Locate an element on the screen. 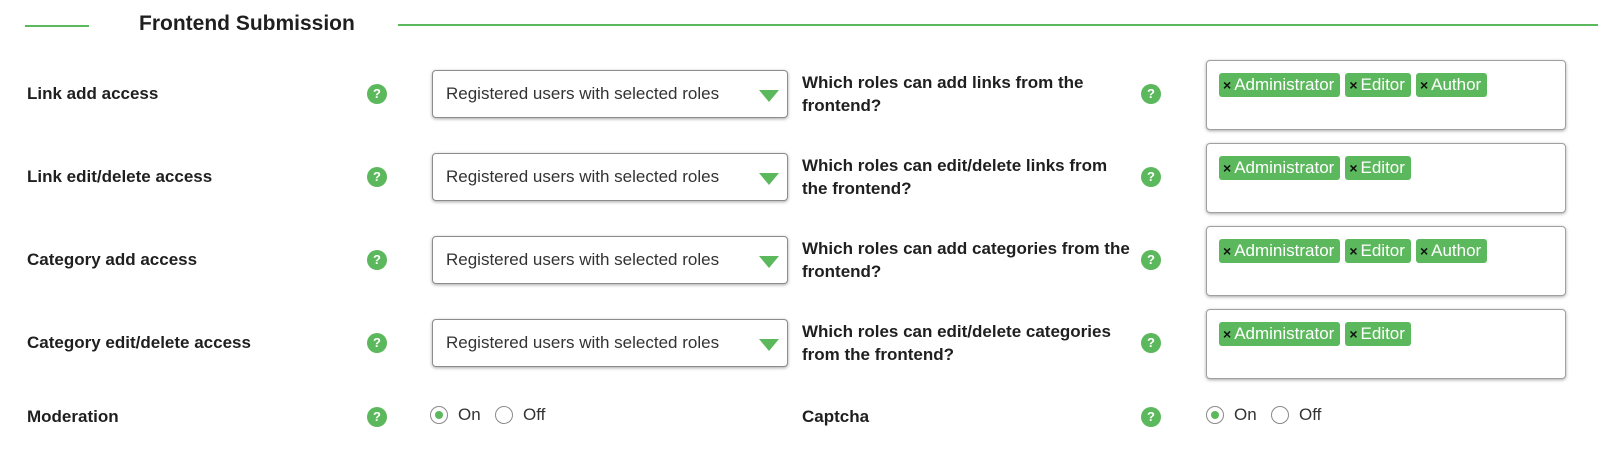 This screenshot has width=1600, height=472. section-header: Frontend Submission is located at coordinates (800, 26).